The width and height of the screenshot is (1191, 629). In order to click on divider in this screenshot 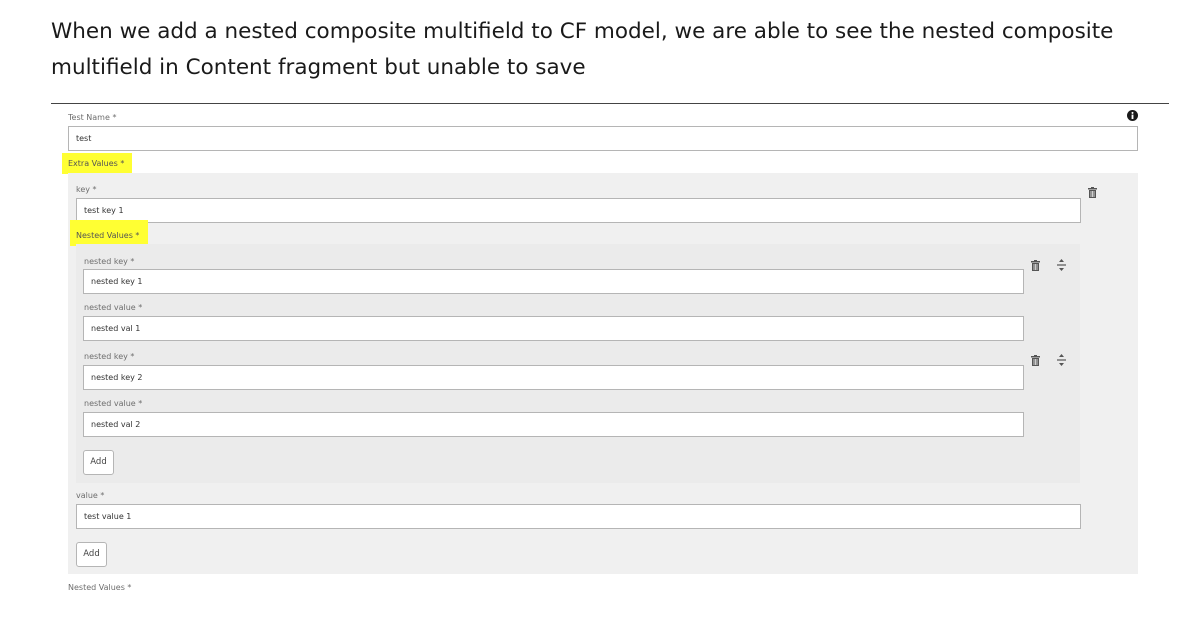, I will do `click(610, 103)`.